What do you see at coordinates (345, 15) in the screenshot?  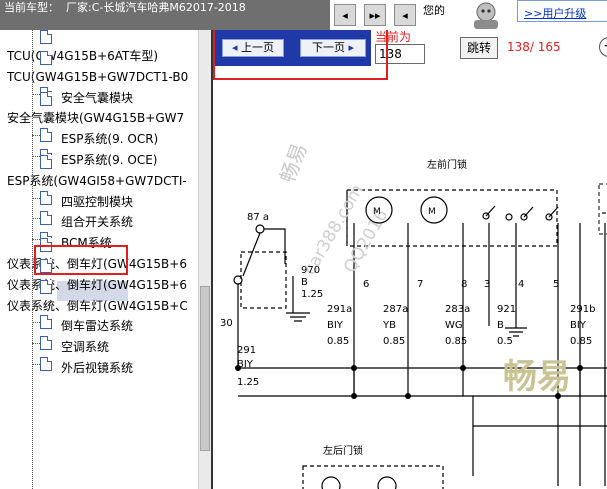 I see `nav-first-button: ◂` at bounding box center [345, 15].